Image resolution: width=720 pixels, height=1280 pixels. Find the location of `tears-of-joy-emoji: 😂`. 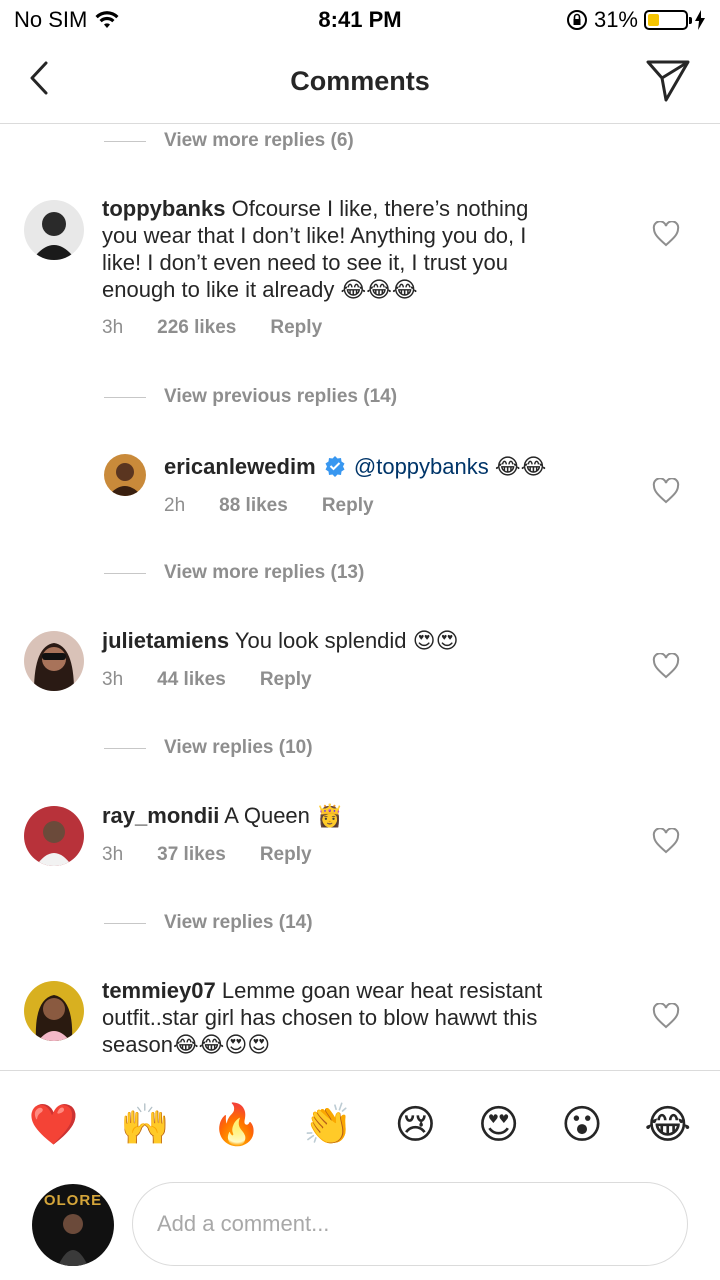

tears-of-joy-emoji: 😂 is located at coordinates (667, 1125).